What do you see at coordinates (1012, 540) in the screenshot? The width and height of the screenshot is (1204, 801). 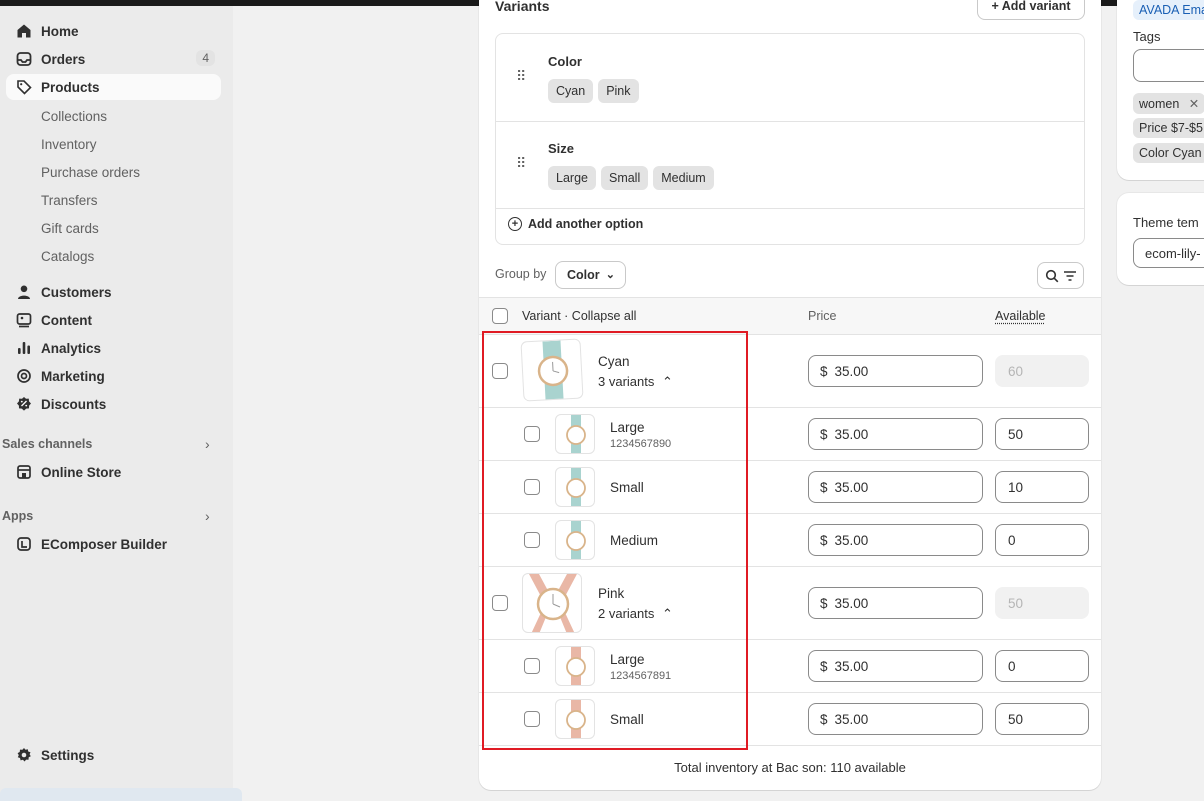 I see `available-value: 0` at bounding box center [1012, 540].